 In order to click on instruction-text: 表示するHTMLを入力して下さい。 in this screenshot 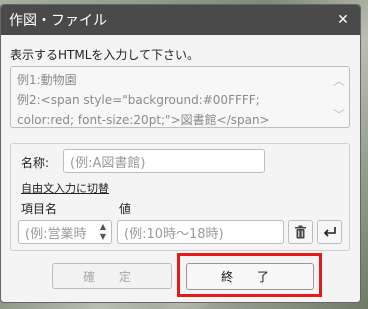, I will do `click(105, 55)`.